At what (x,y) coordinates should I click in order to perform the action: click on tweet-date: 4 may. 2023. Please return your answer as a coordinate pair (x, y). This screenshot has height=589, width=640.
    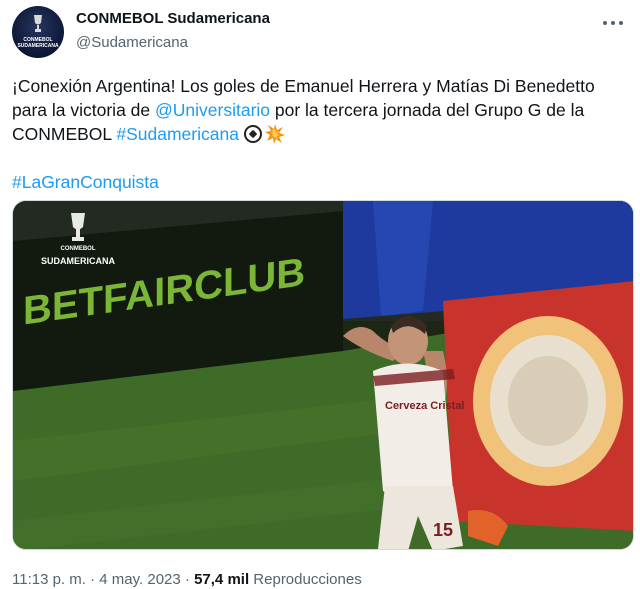
    Looking at the image, I should click on (139, 579).